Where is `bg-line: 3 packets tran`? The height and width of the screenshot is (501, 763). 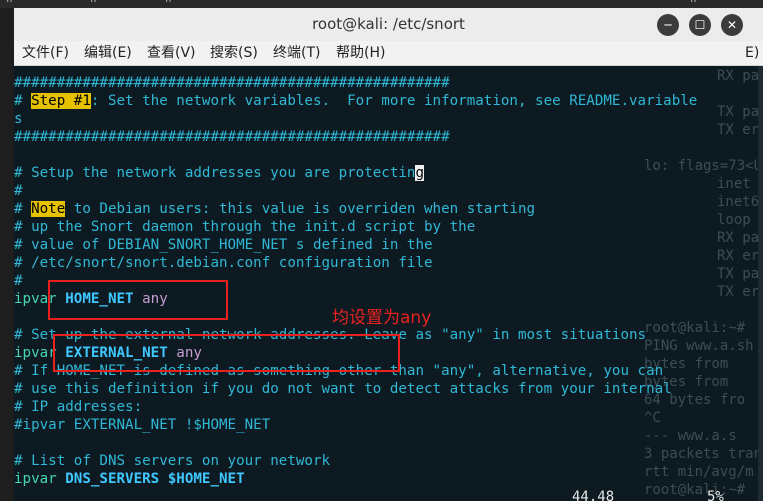 bg-line: 3 packets tran is located at coordinates (703, 454).